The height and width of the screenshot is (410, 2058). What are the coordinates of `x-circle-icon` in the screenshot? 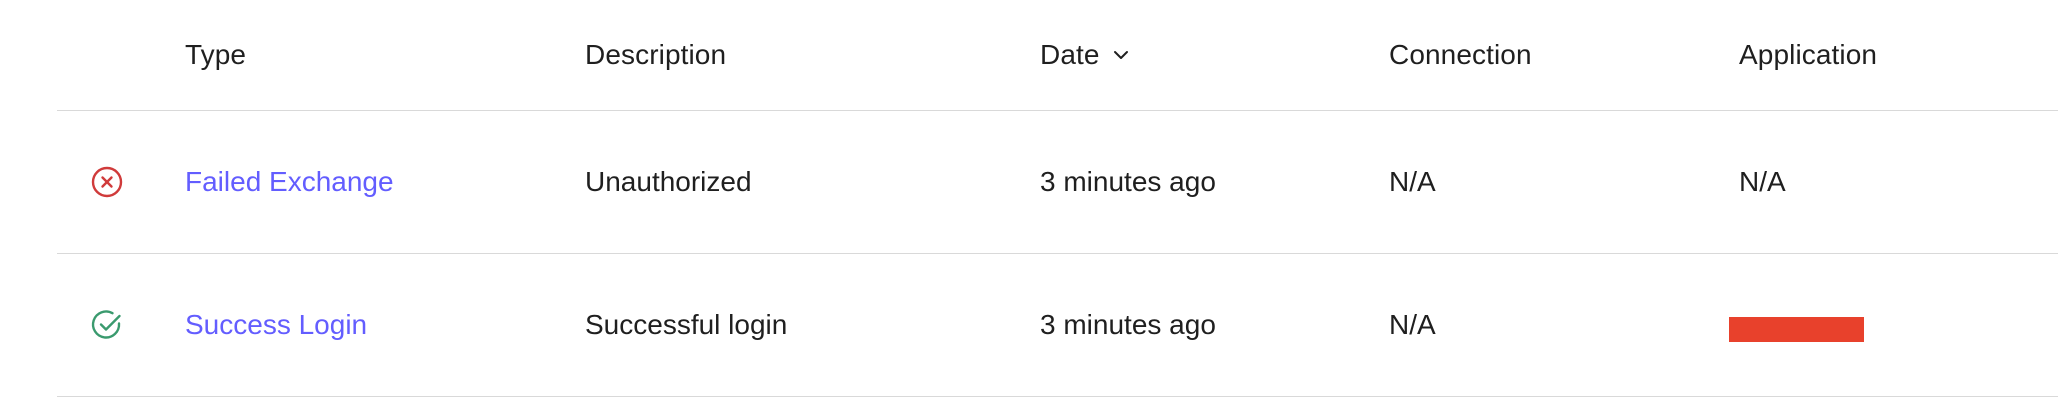 It's located at (107, 182).